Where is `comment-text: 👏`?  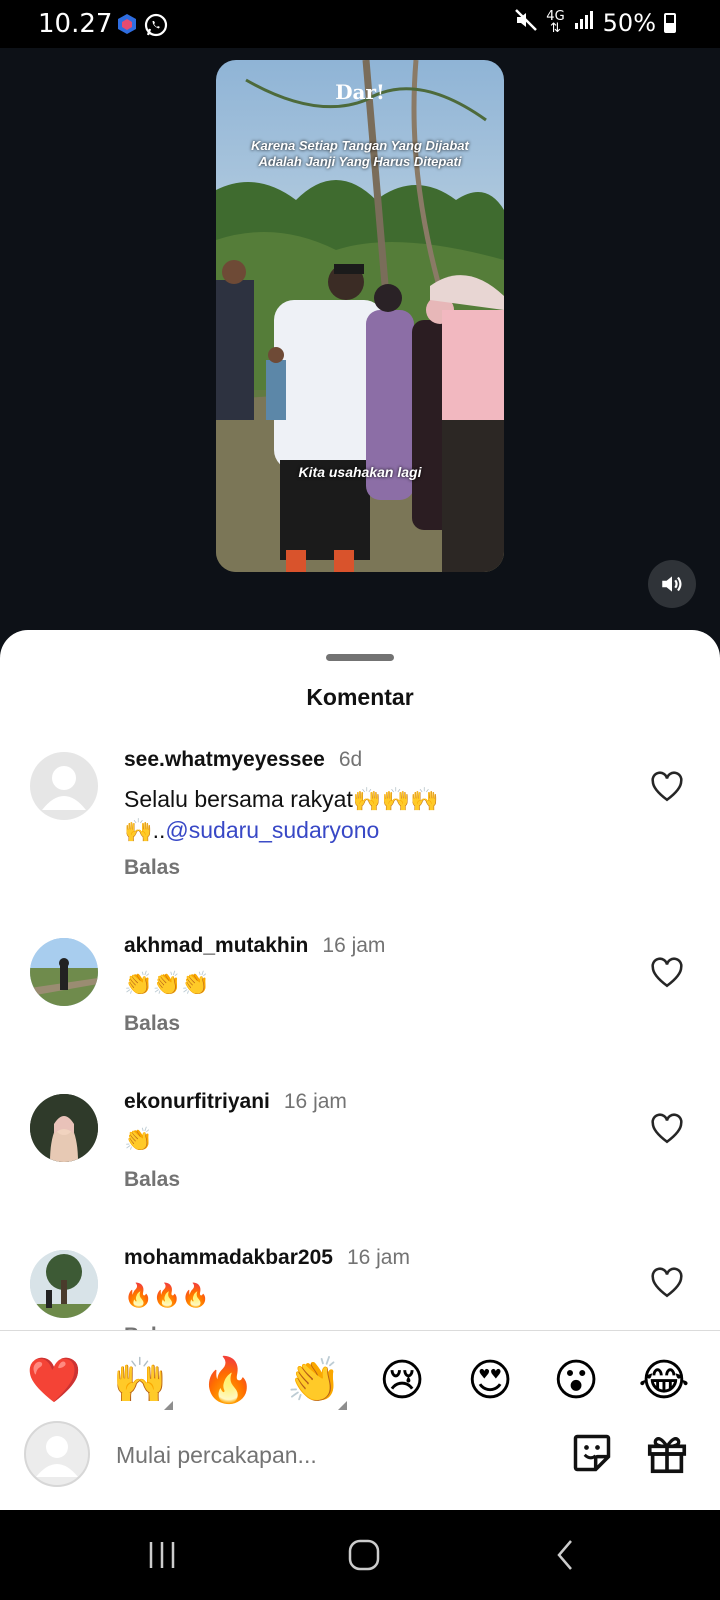 comment-text: 👏 is located at coordinates (138, 1139).